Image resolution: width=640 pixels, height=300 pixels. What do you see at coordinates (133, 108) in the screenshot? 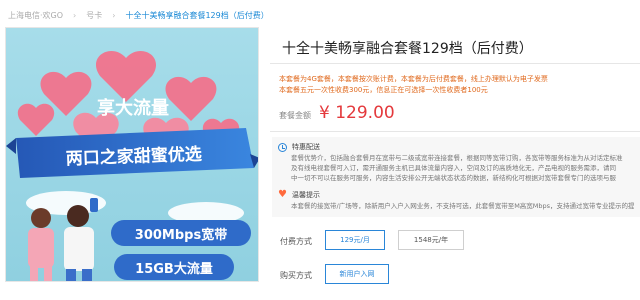
I see `promo-headline: 享大流量` at bounding box center [133, 108].